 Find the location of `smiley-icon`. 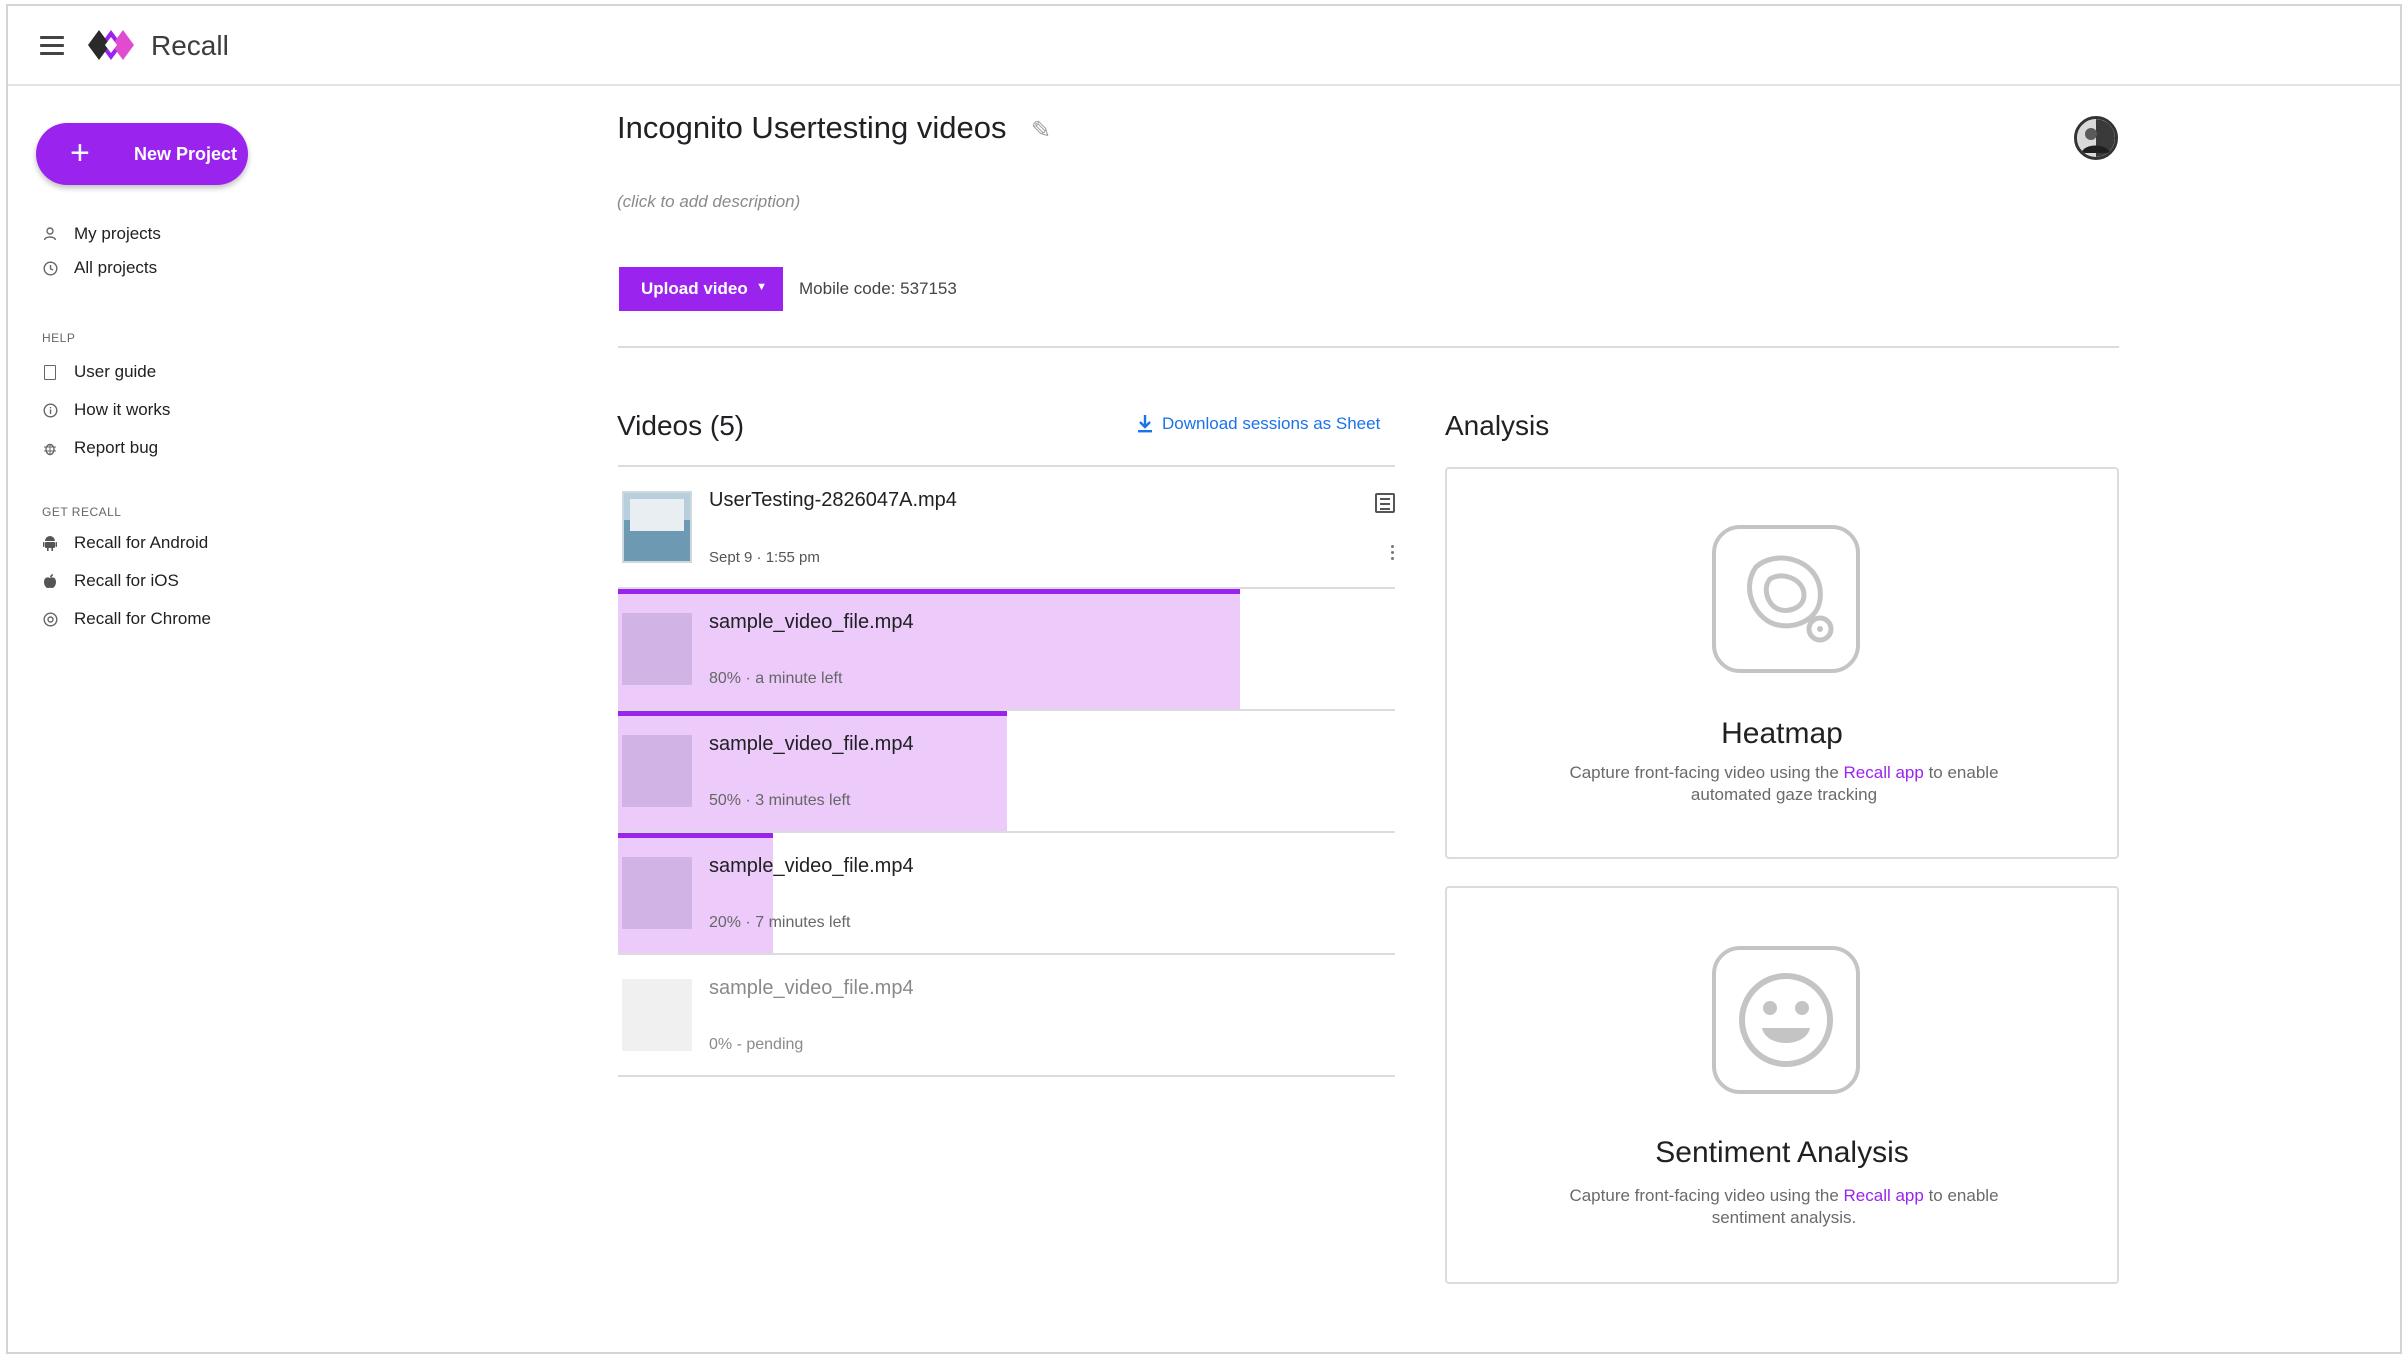

smiley-icon is located at coordinates (1786, 1020).